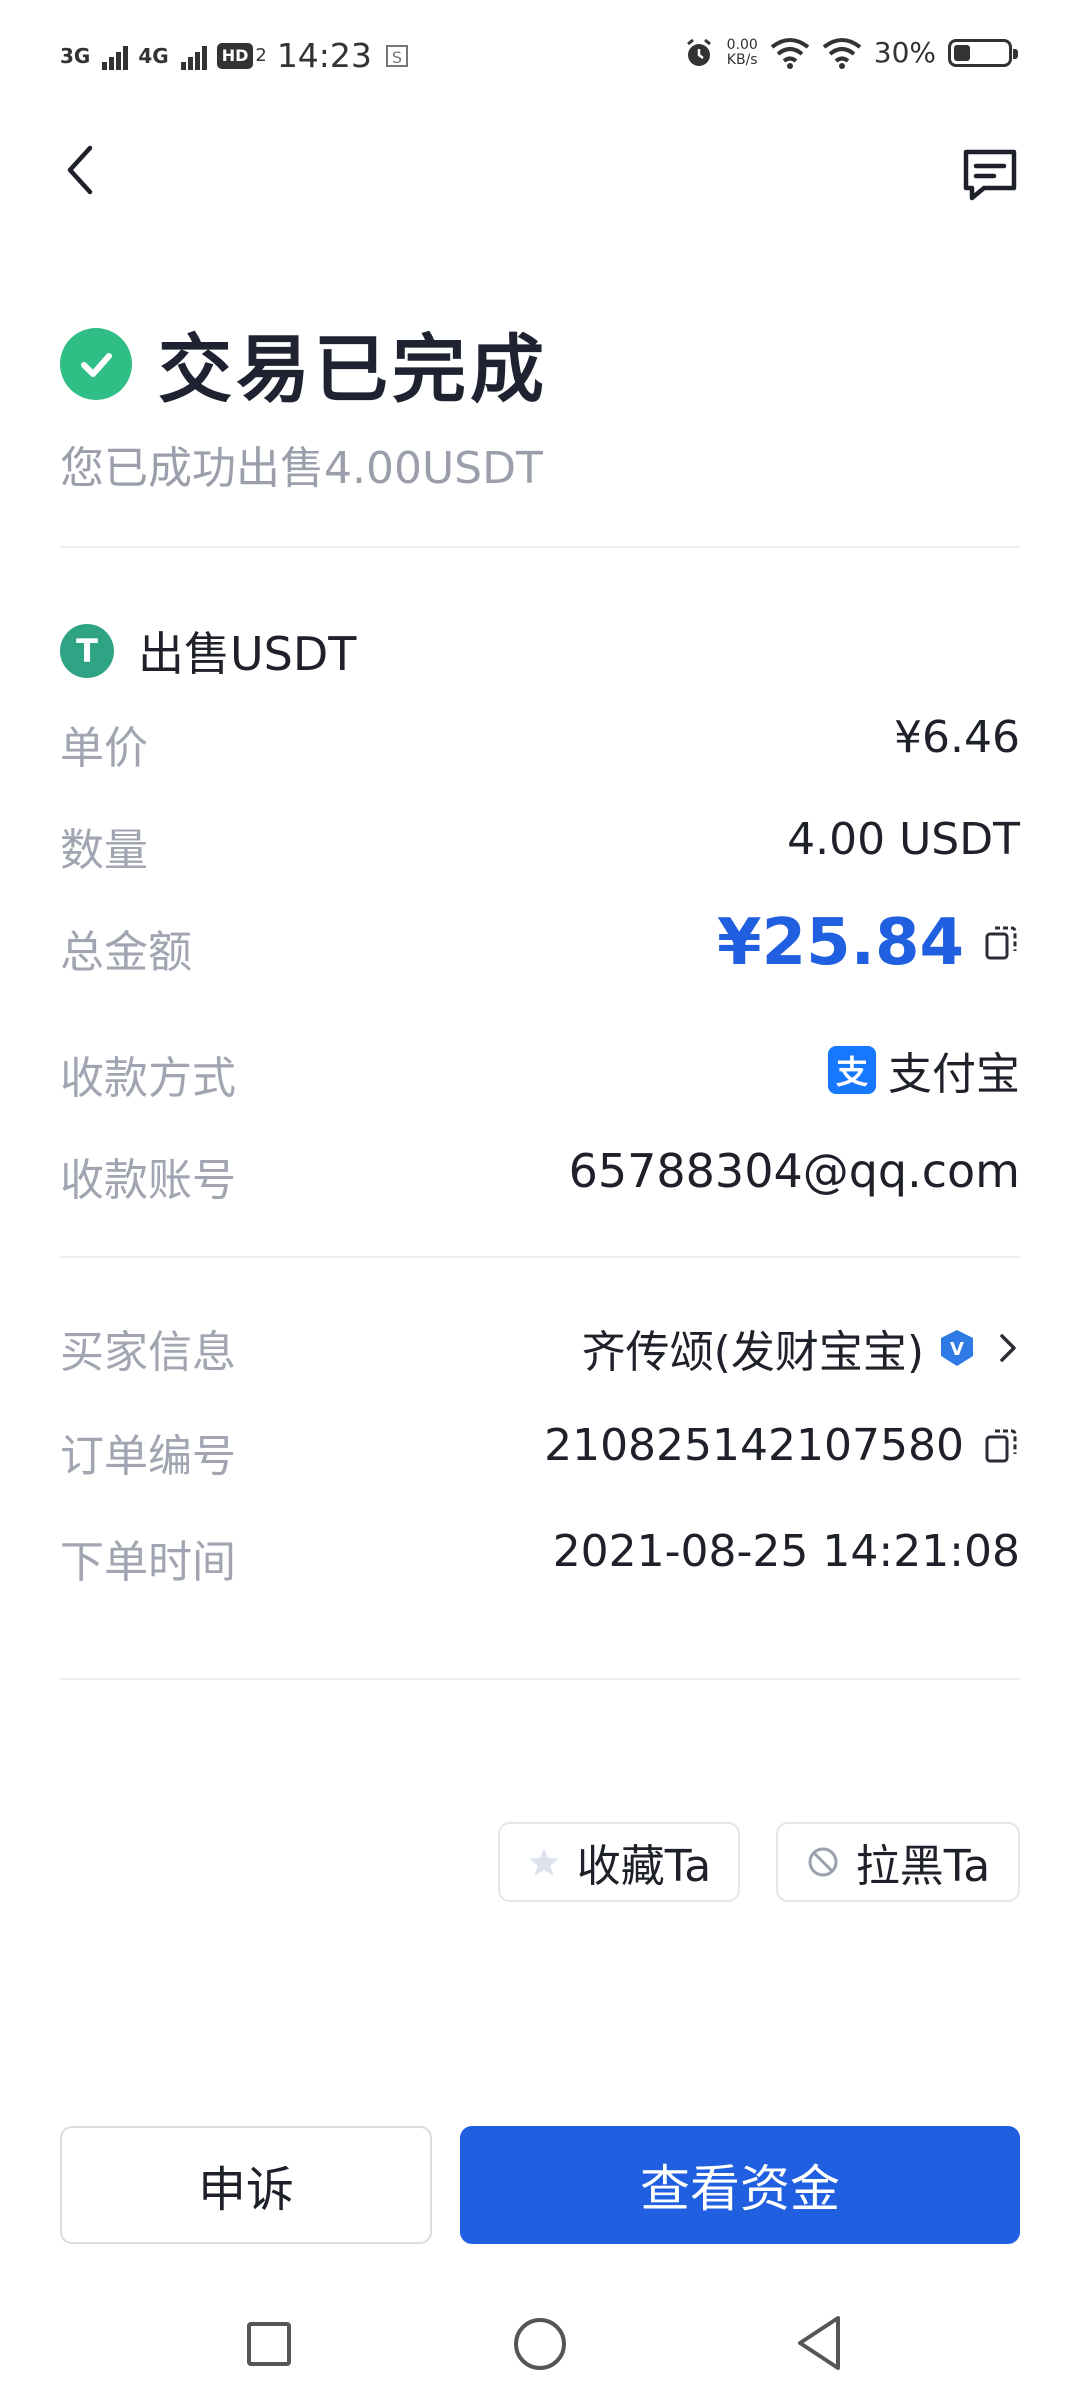 This screenshot has height=2408, width=1080. I want to click on chevron-left-icon, so click(82, 170).